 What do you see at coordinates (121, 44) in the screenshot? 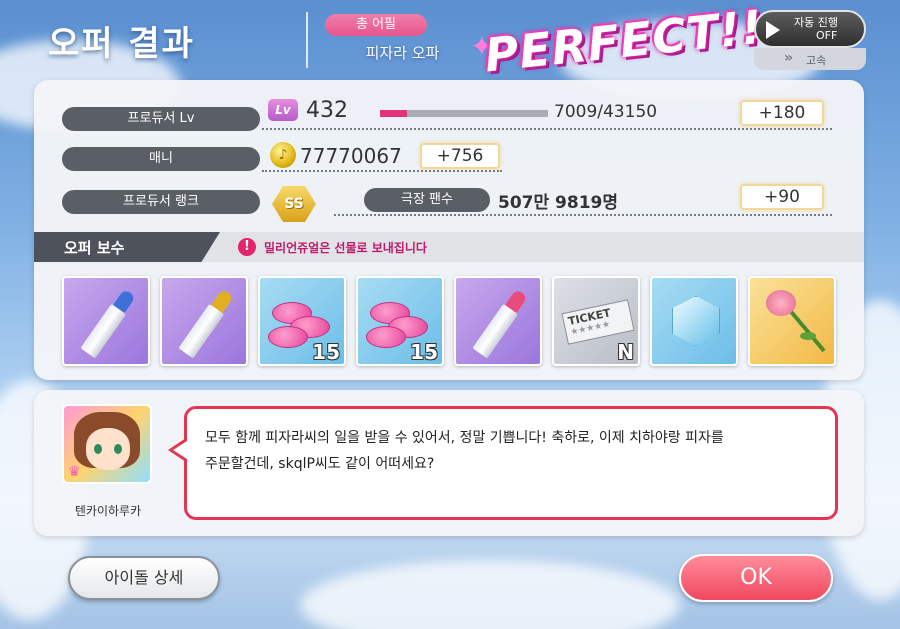
I see `page-title: 오퍼 결과` at bounding box center [121, 44].